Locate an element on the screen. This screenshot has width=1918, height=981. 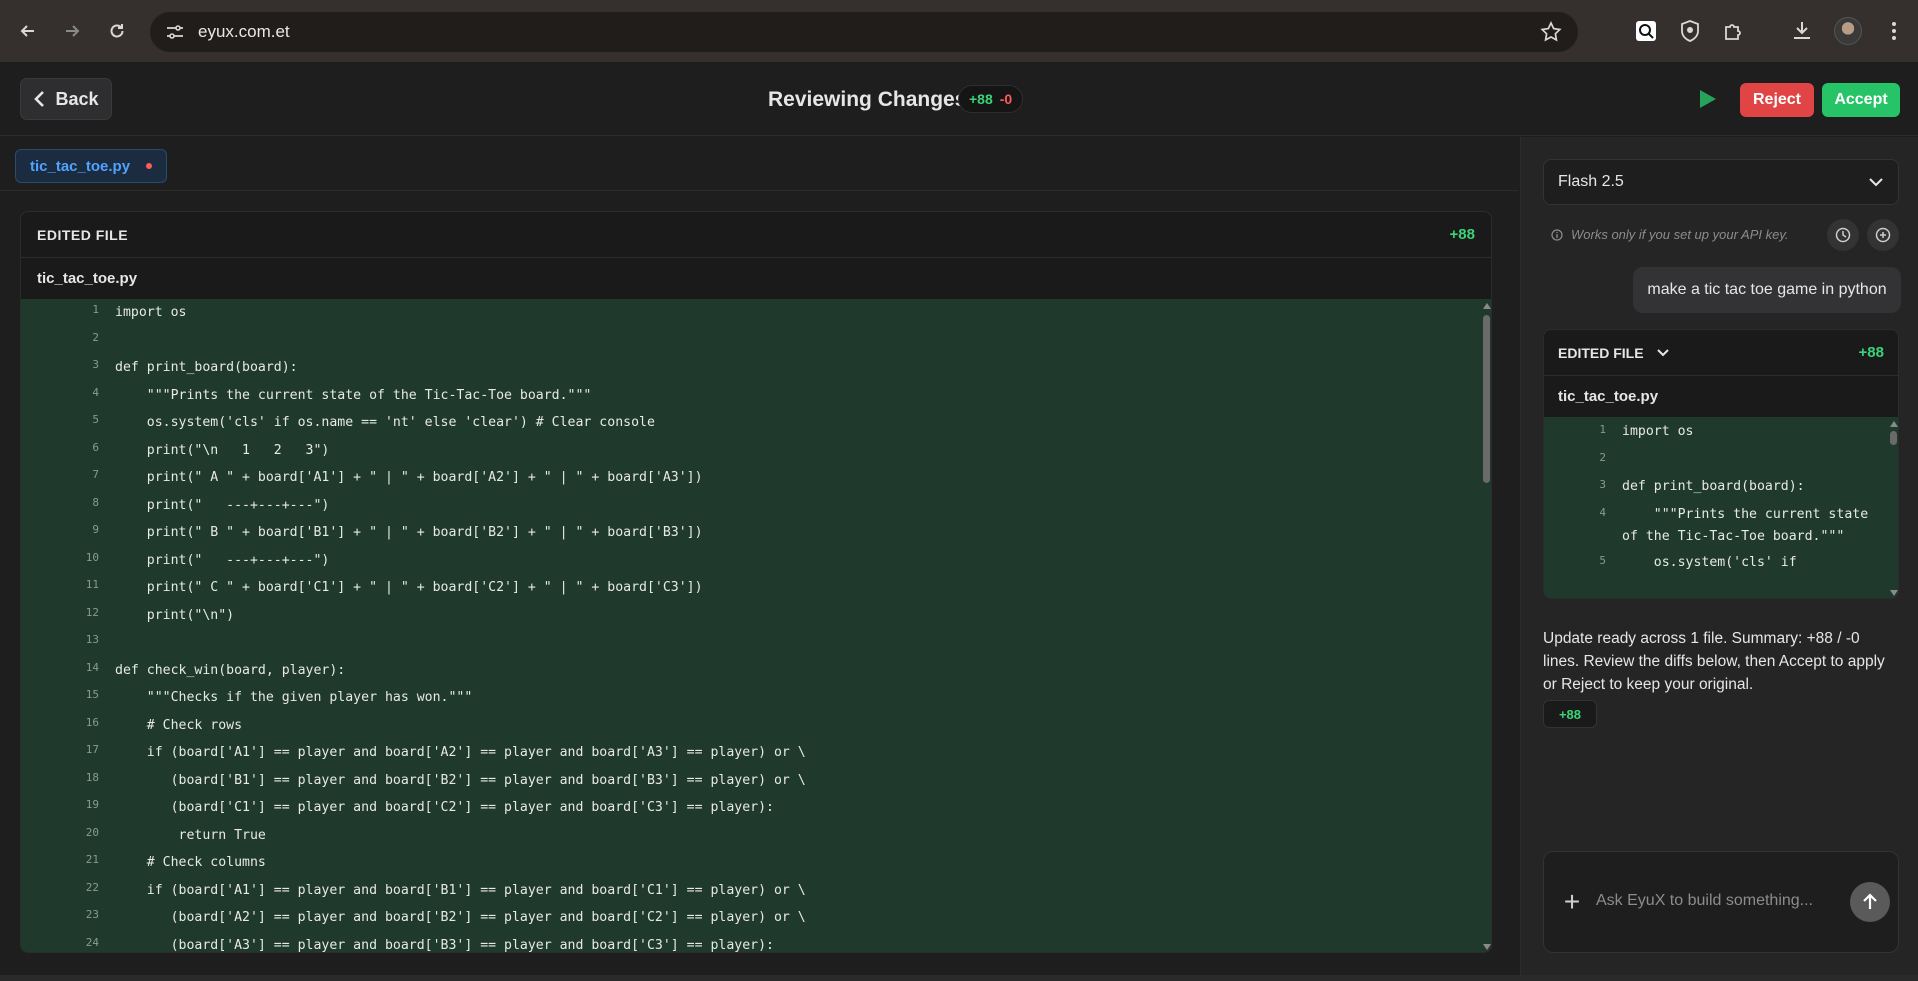
back-button: Back is located at coordinates (66, 99).